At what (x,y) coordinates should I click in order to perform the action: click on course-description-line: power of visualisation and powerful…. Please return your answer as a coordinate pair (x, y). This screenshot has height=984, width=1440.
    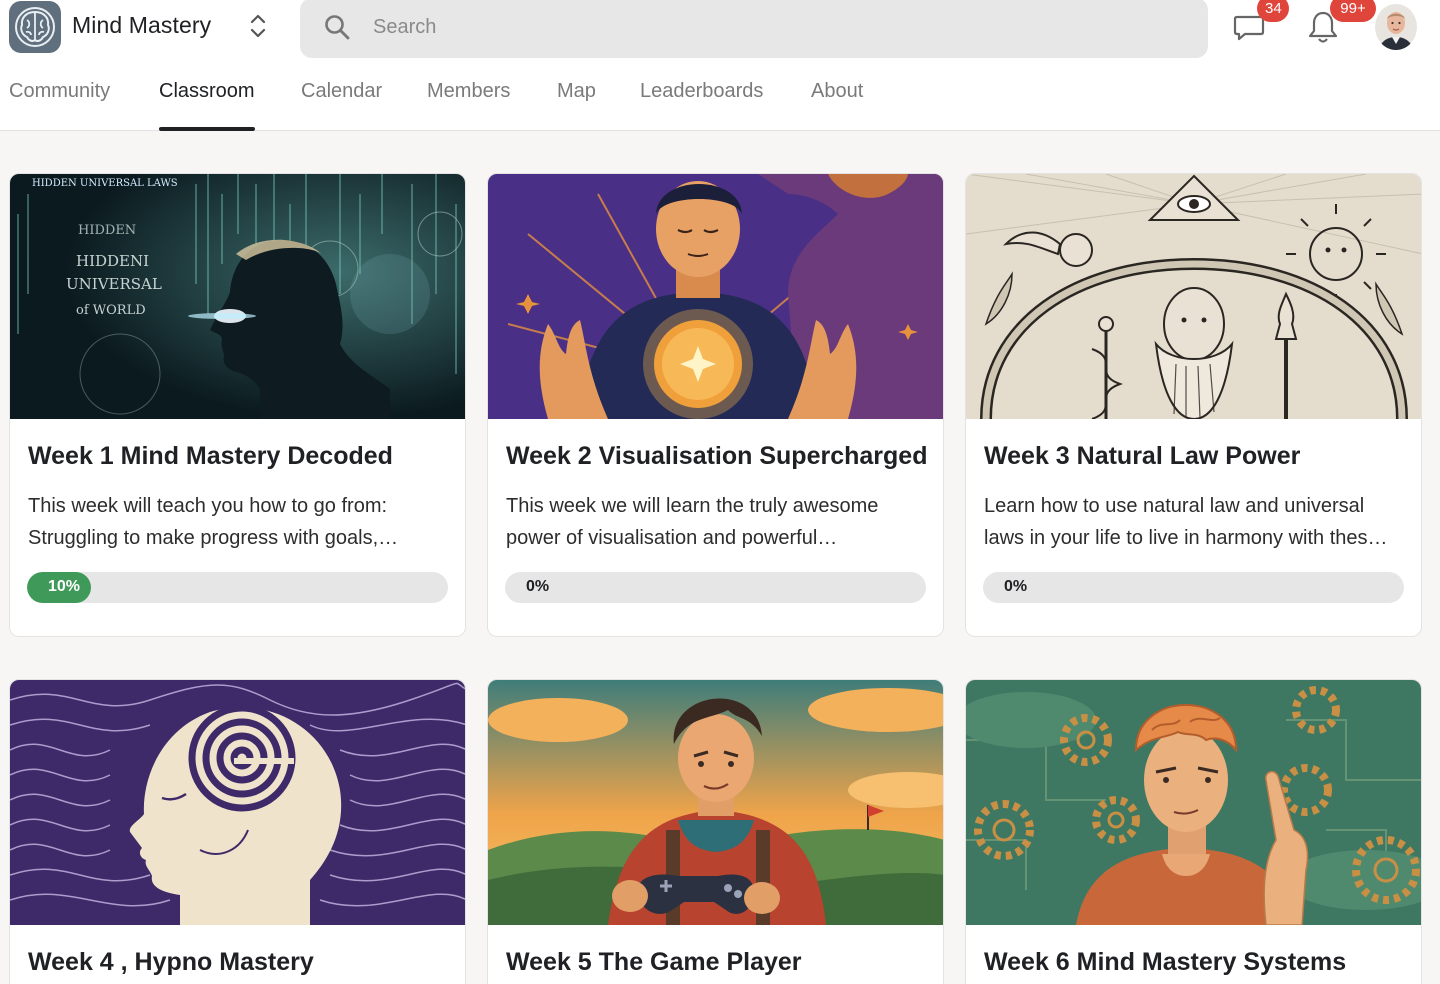
    Looking at the image, I should click on (672, 538).